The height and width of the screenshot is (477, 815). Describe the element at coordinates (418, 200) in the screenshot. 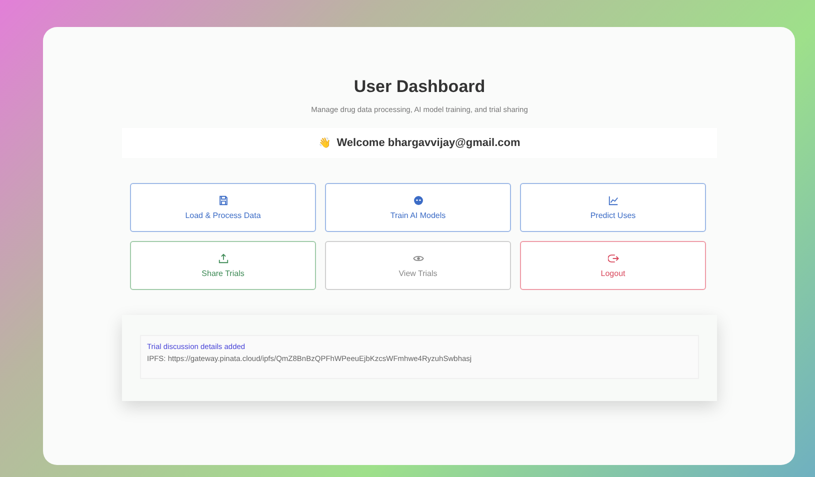

I see `robot-face-icon` at that location.